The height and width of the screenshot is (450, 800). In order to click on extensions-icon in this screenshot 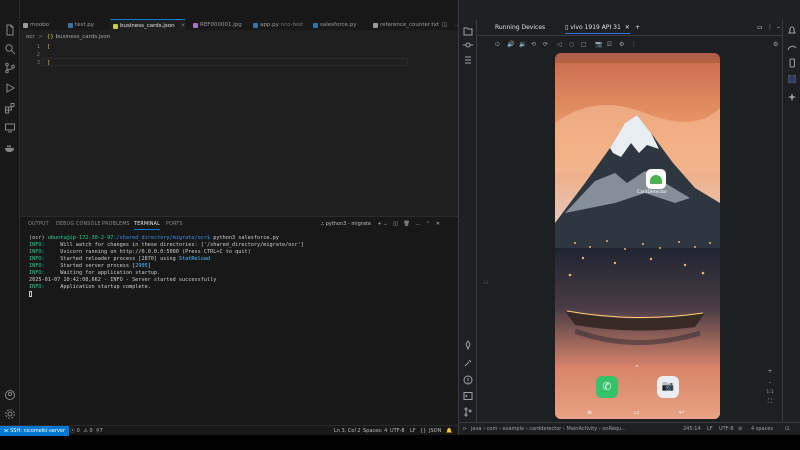, I will do `click(10, 108)`.